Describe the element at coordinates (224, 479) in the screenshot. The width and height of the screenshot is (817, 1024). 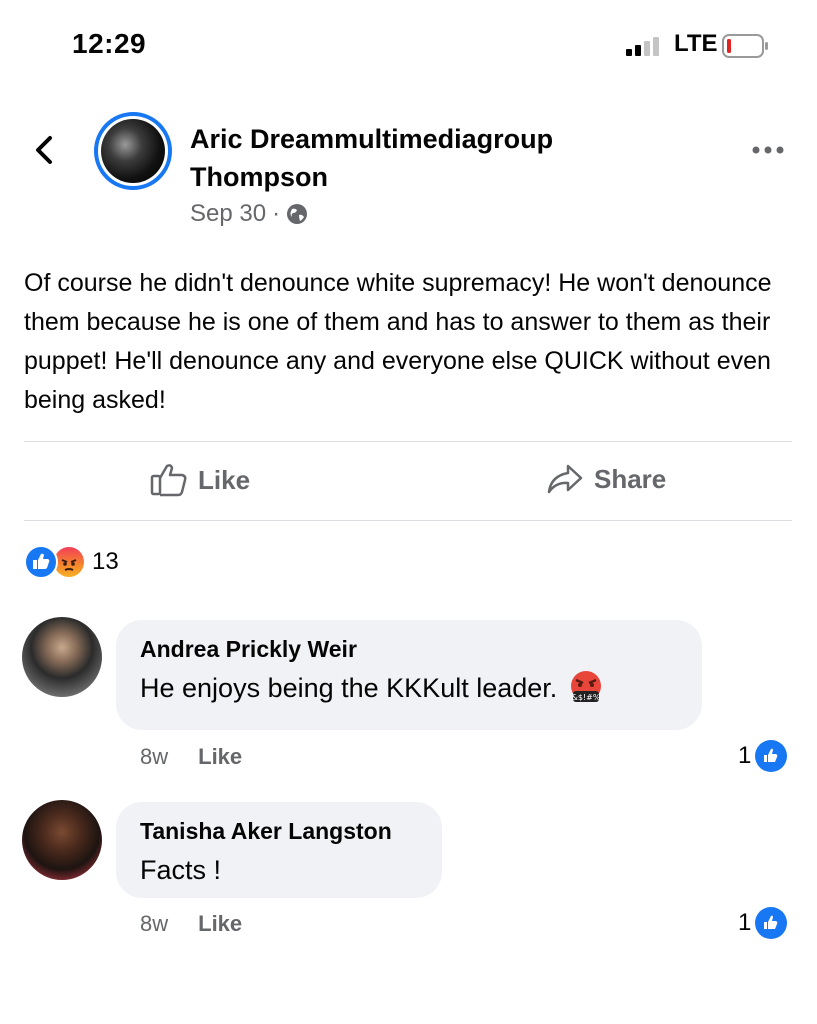
I see `like-button-label: Like` at that location.